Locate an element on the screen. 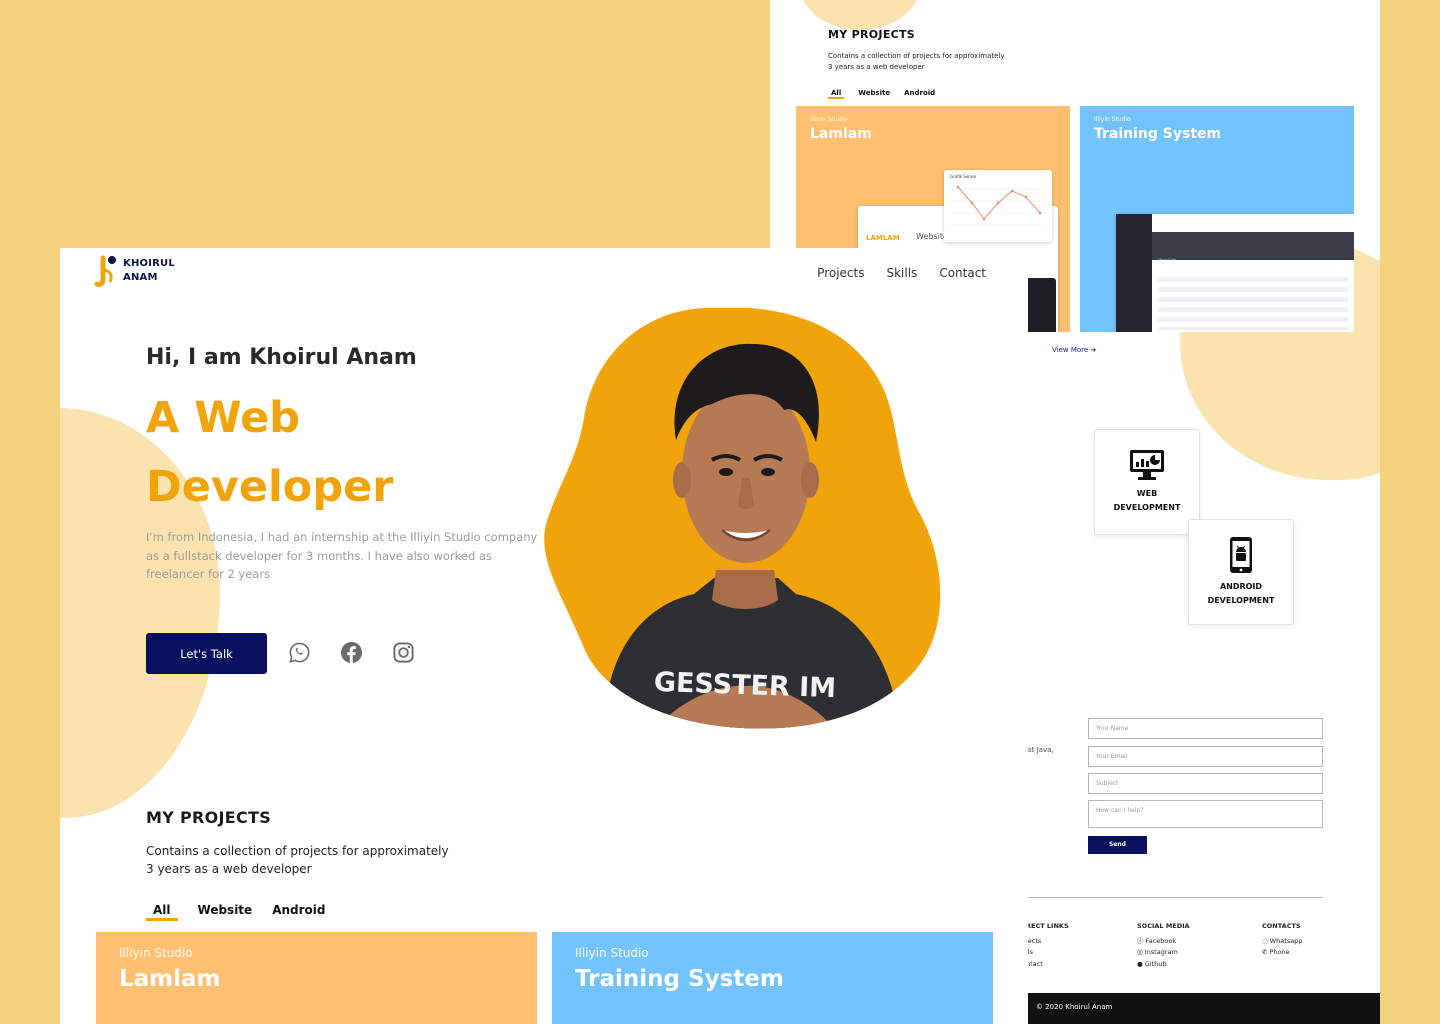  instagram-icon is located at coordinates (403, 652).